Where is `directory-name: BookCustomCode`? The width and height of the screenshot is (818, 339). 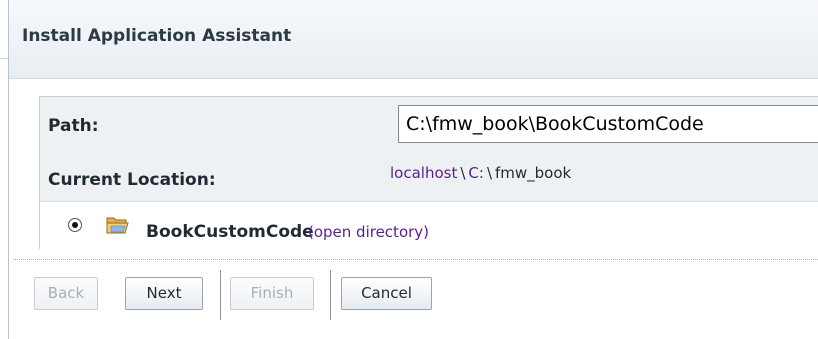
directory-name: BookCustomCode is located at coordinates (230, 232).